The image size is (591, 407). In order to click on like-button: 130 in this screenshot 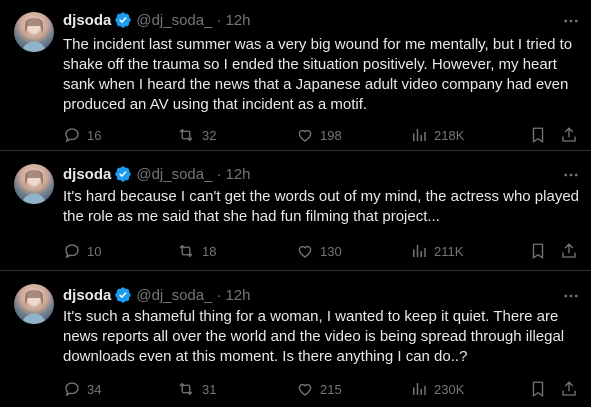, I will do `click(319, 251)`.